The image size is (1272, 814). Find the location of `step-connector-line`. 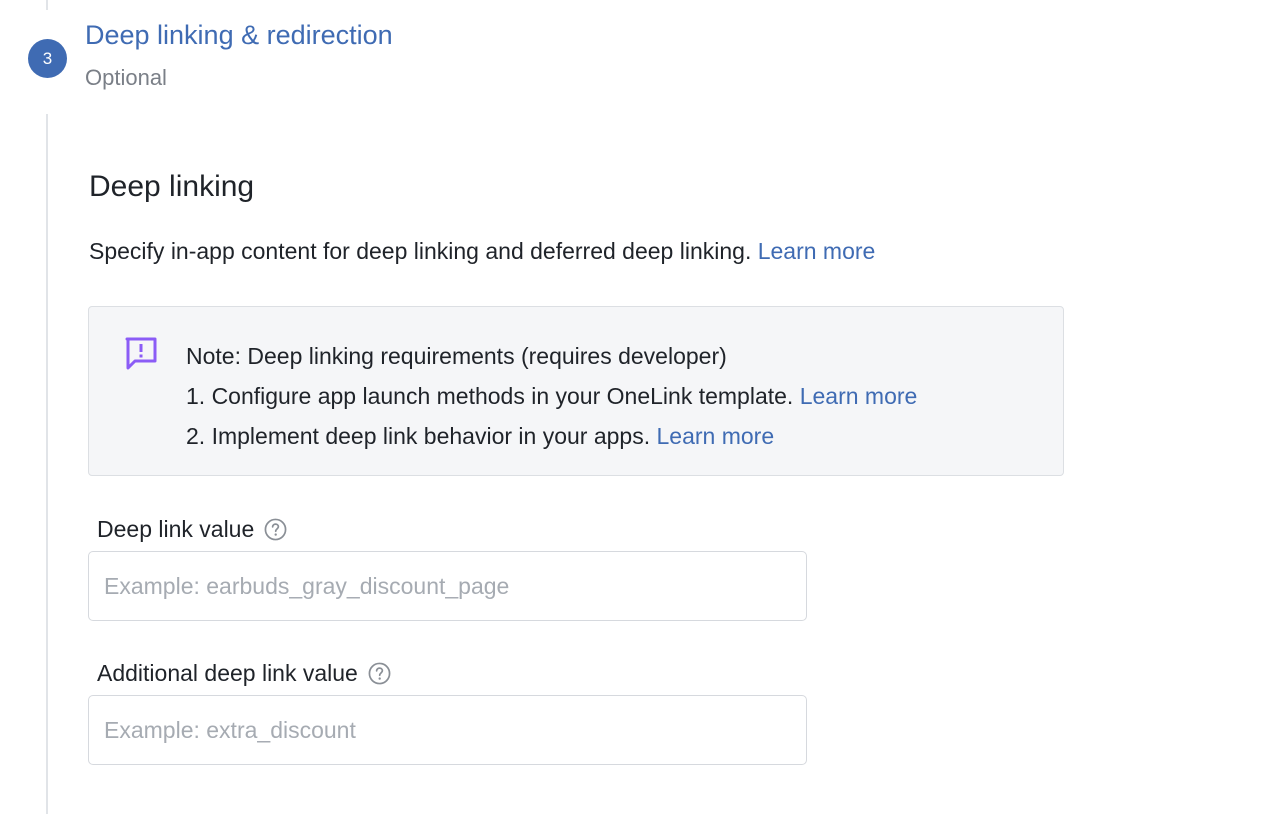

step-connector-line is located at coordinates (47, 464).